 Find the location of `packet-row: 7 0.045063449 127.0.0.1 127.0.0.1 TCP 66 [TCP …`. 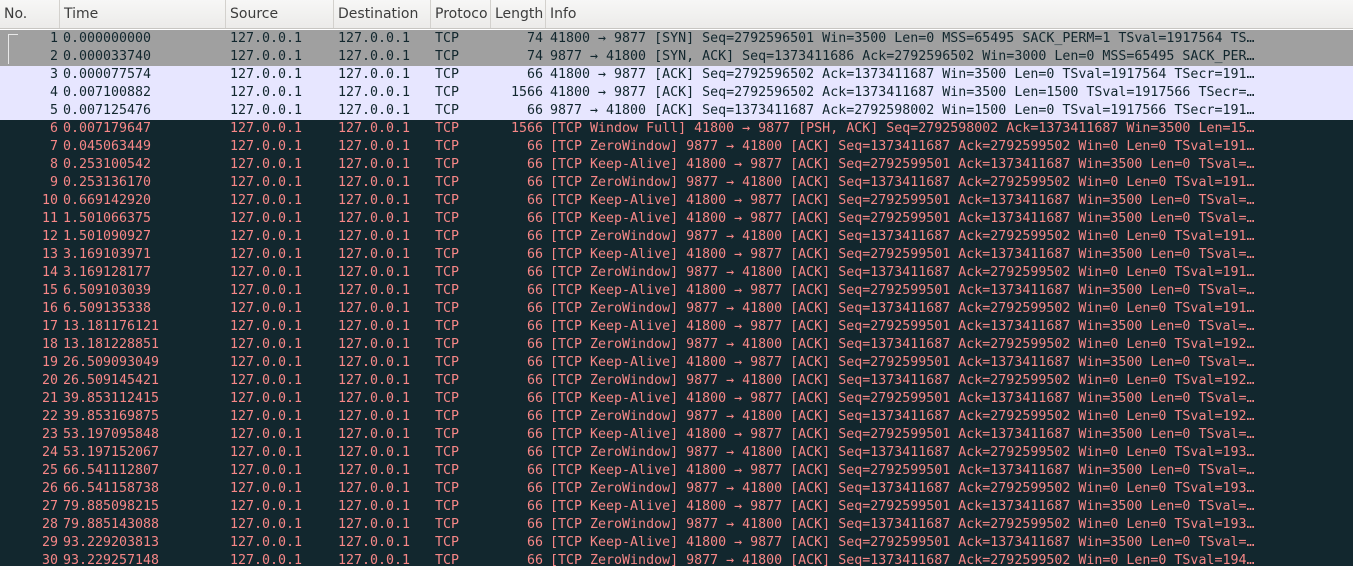

packet-row: 7 0.045063449 127.0.0.1 127.0.0.1 TCP 66 [TCP … is located at coordinates (676, 147).